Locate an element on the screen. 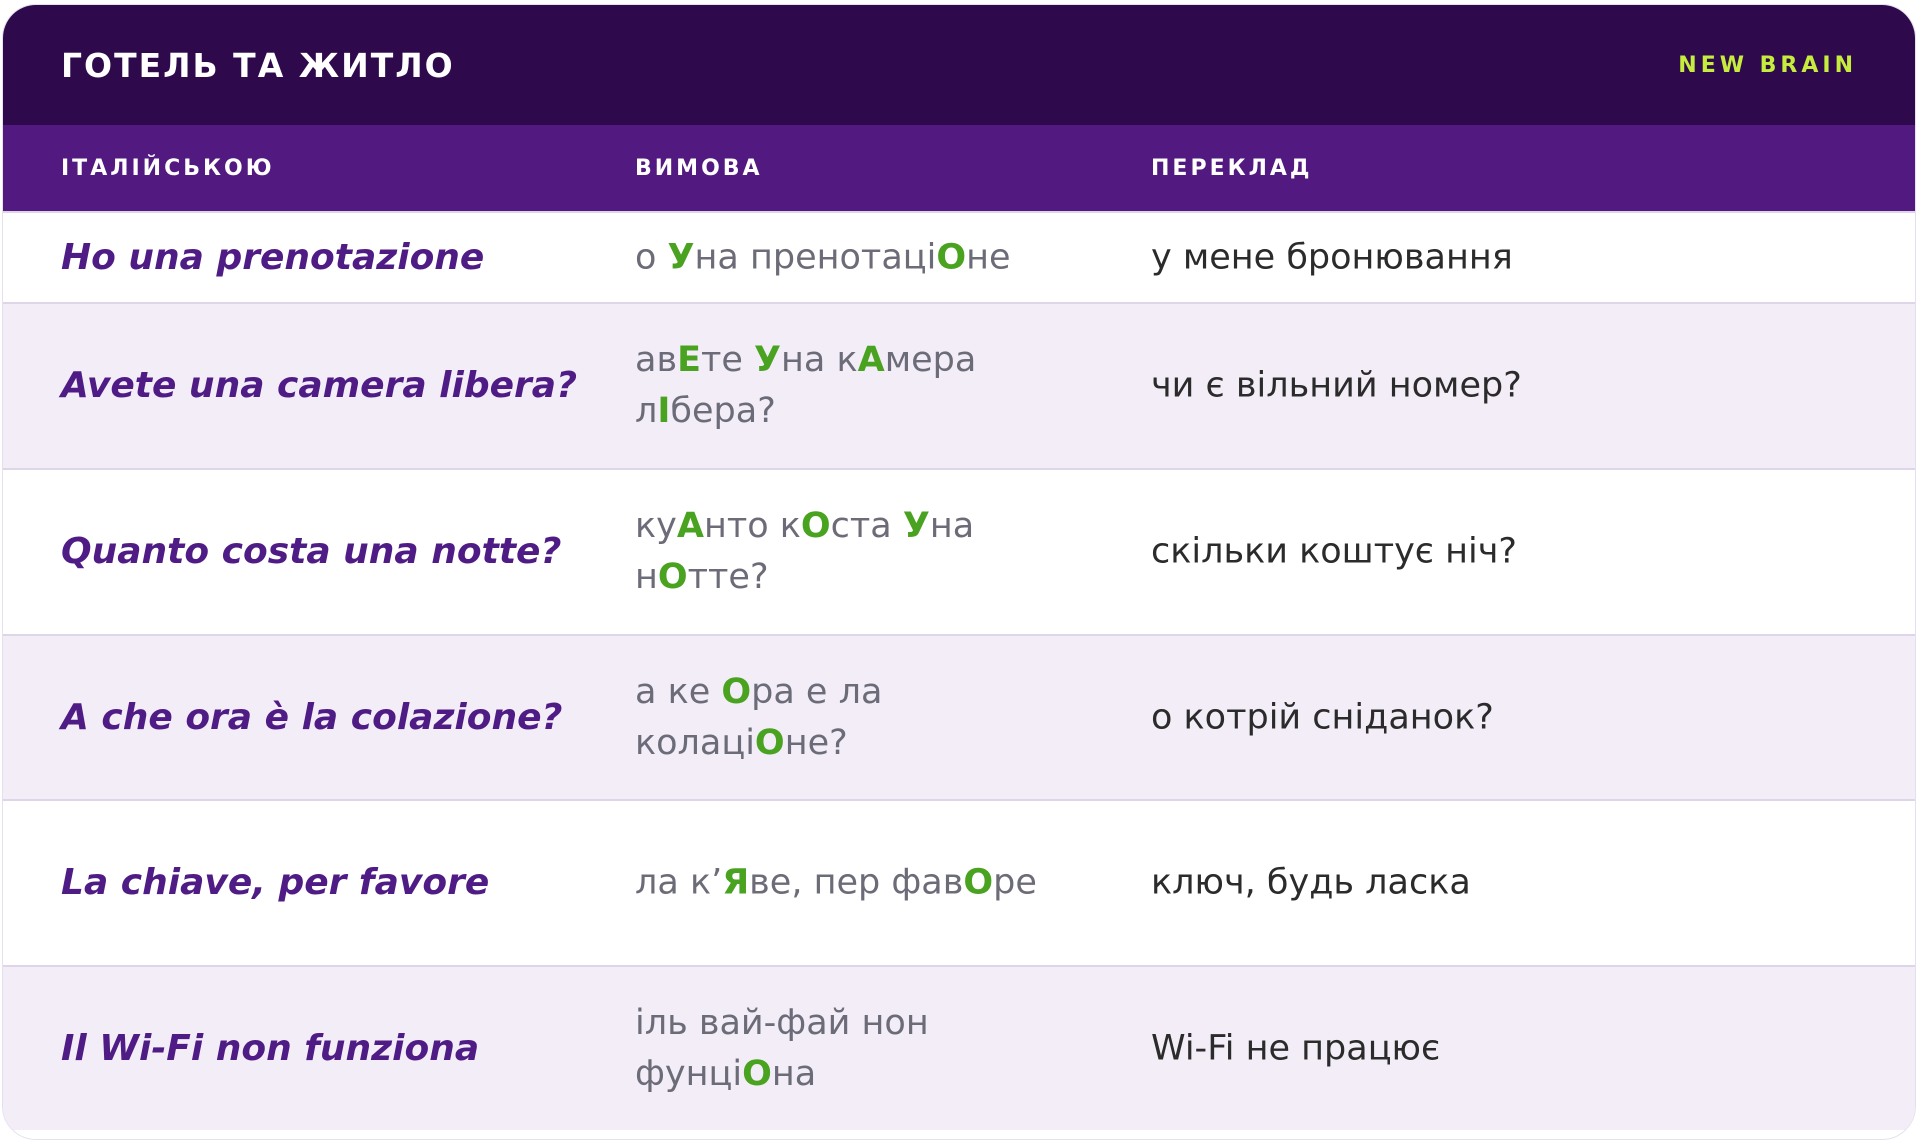 This screenshot has height=1142, width=1920. translation-text: у мене бронювання is located at coordinates (1332, 257).